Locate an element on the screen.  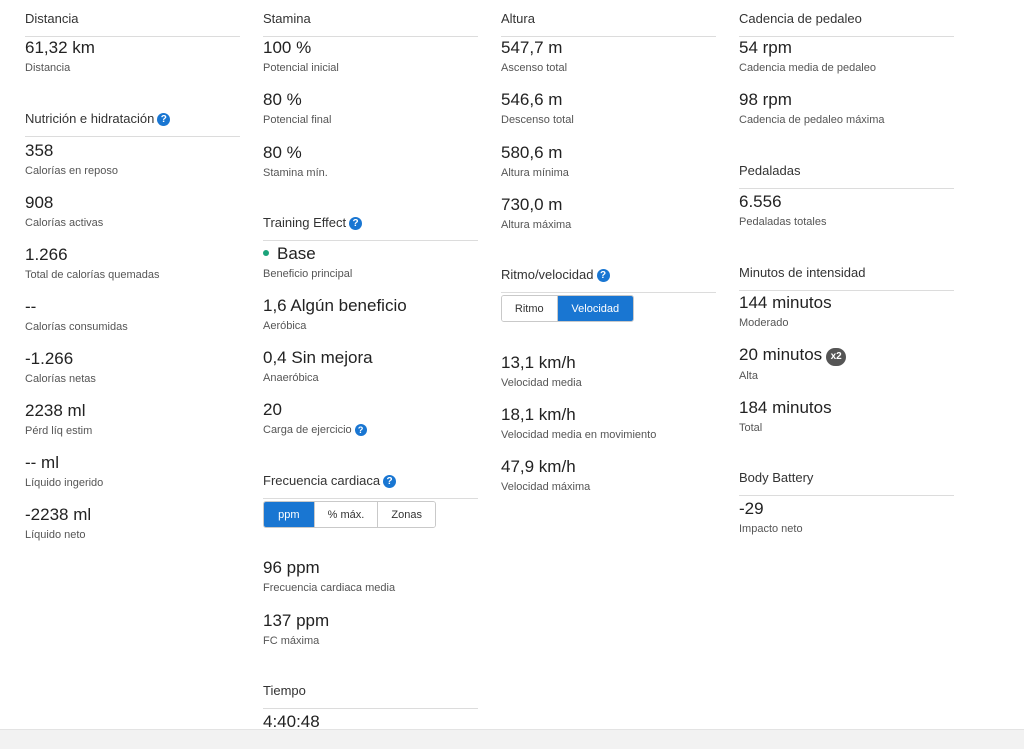
nutrition-stat-net: -1.266 Calorías netas is located at coordinates (60, 367).